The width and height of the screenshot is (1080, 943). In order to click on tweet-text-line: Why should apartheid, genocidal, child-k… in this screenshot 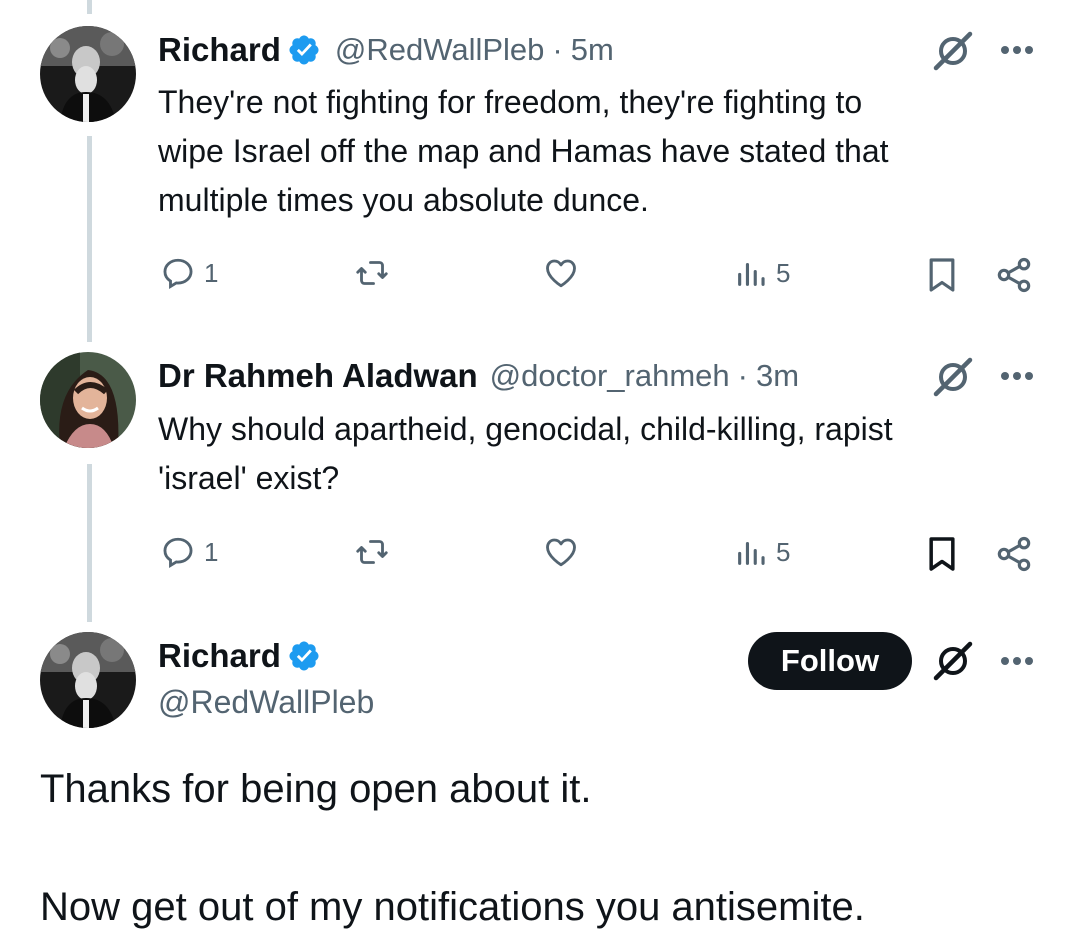, I will do `click(525, 429)`.